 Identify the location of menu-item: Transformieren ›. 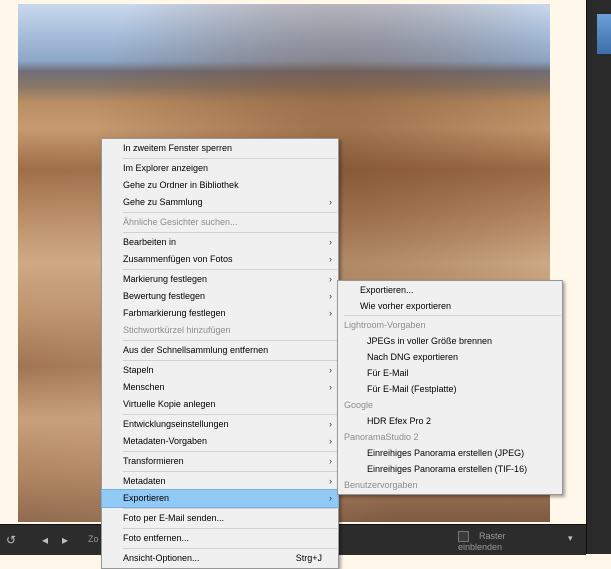
(220, 461).